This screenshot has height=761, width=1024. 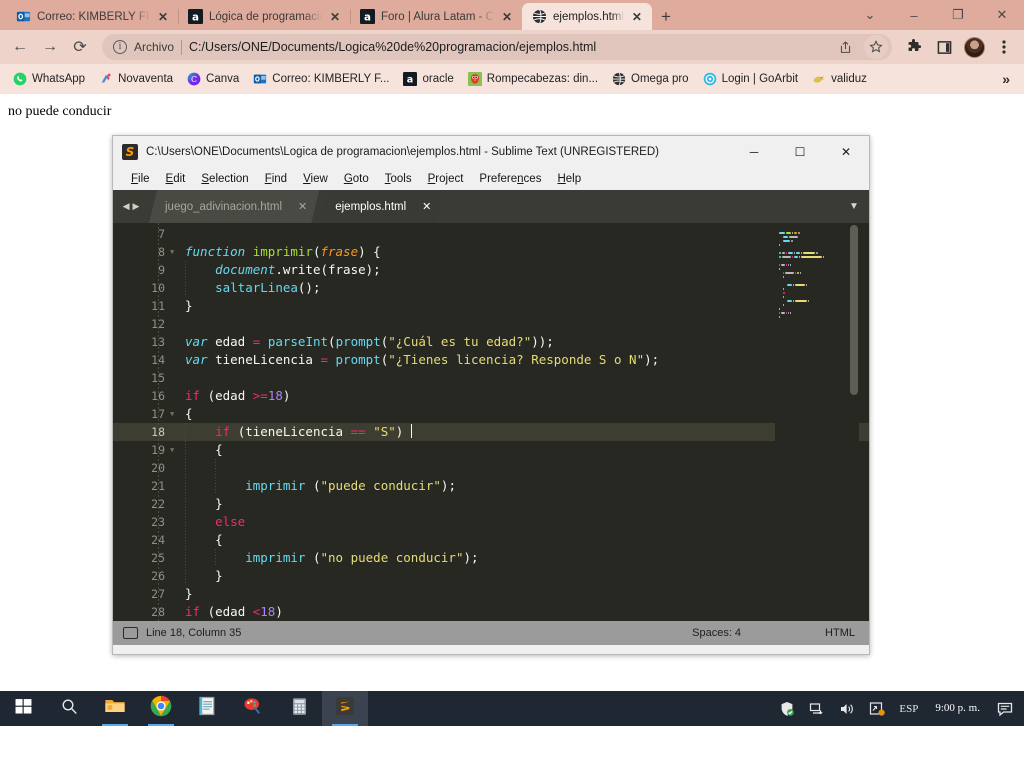 I want to click on bookmarks-overflow-button: », so click(x=1006, y=79).